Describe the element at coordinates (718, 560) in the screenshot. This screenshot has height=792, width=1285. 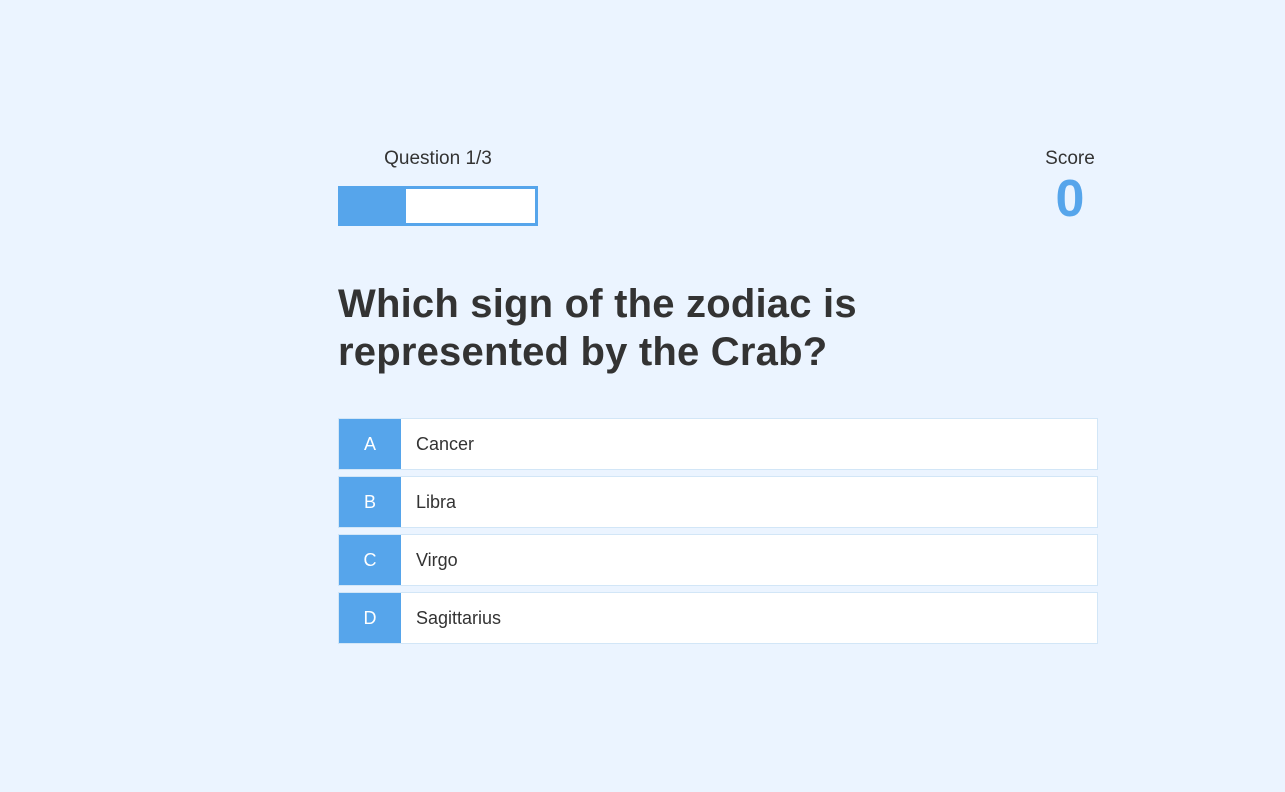
I see `choice-c: C Virgo` at that location.